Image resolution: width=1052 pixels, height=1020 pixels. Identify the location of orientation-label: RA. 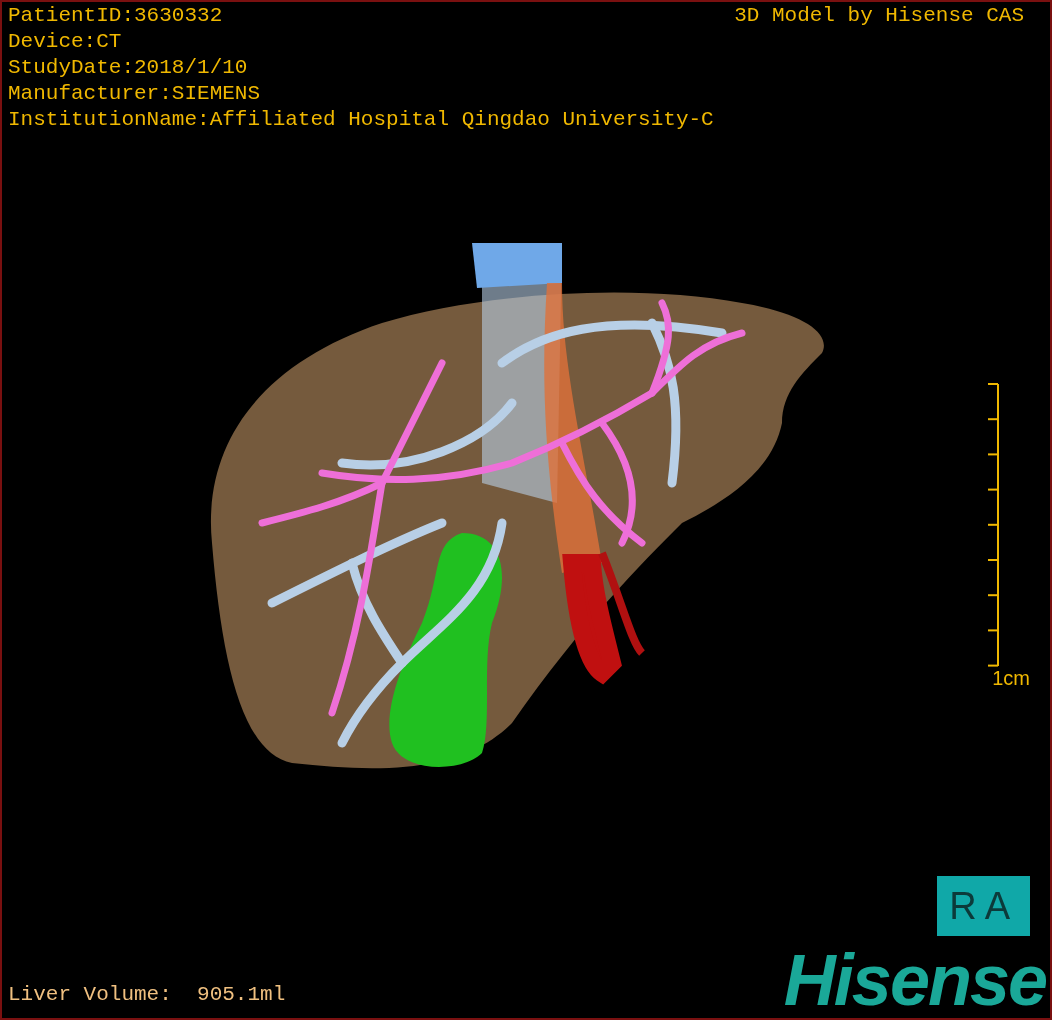
(983, 906).